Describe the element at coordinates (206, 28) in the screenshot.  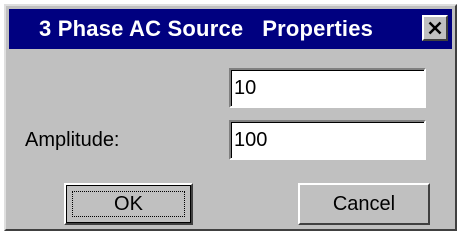
I see `dialog-title: 3 Phase AC Source Properties` at that location.